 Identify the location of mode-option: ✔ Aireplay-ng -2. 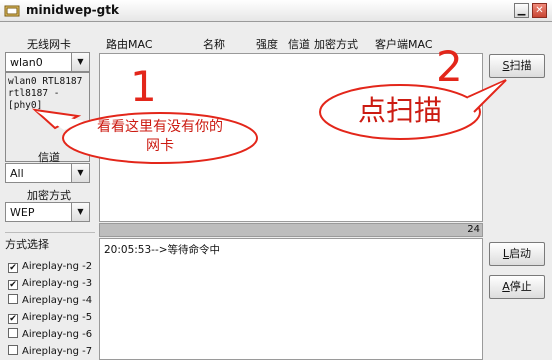
(50, 267).